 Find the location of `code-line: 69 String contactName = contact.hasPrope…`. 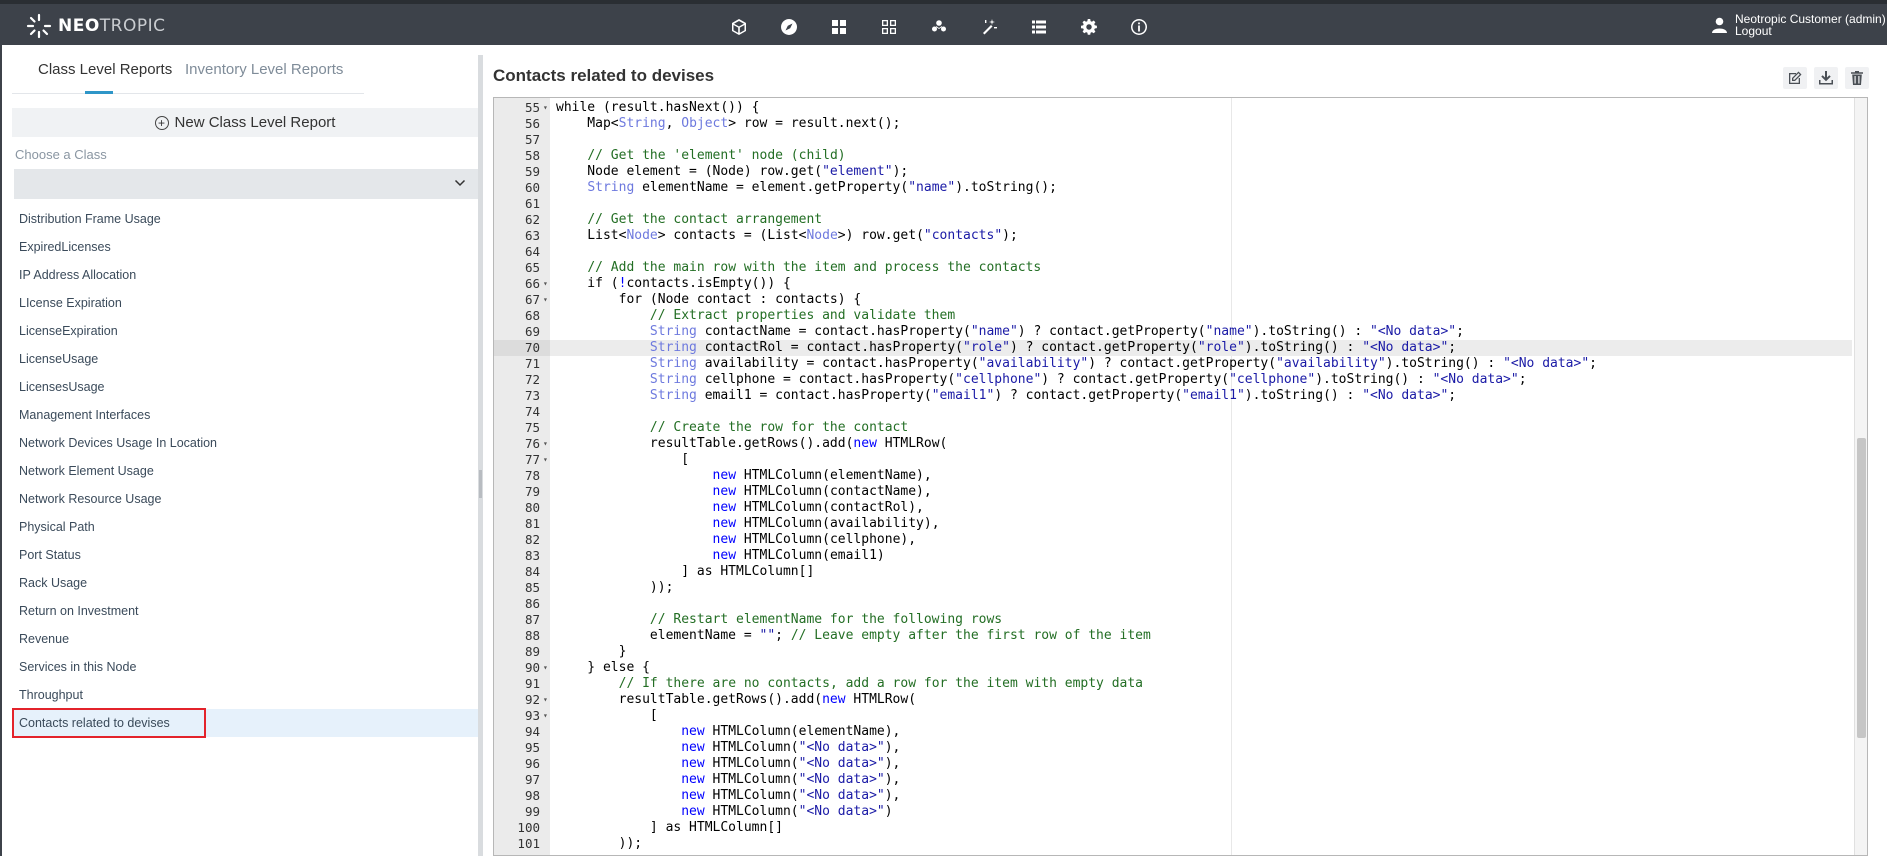

code-line: 69 String contactName = contact.hasPrope… is located at coordinates (1173, 332).